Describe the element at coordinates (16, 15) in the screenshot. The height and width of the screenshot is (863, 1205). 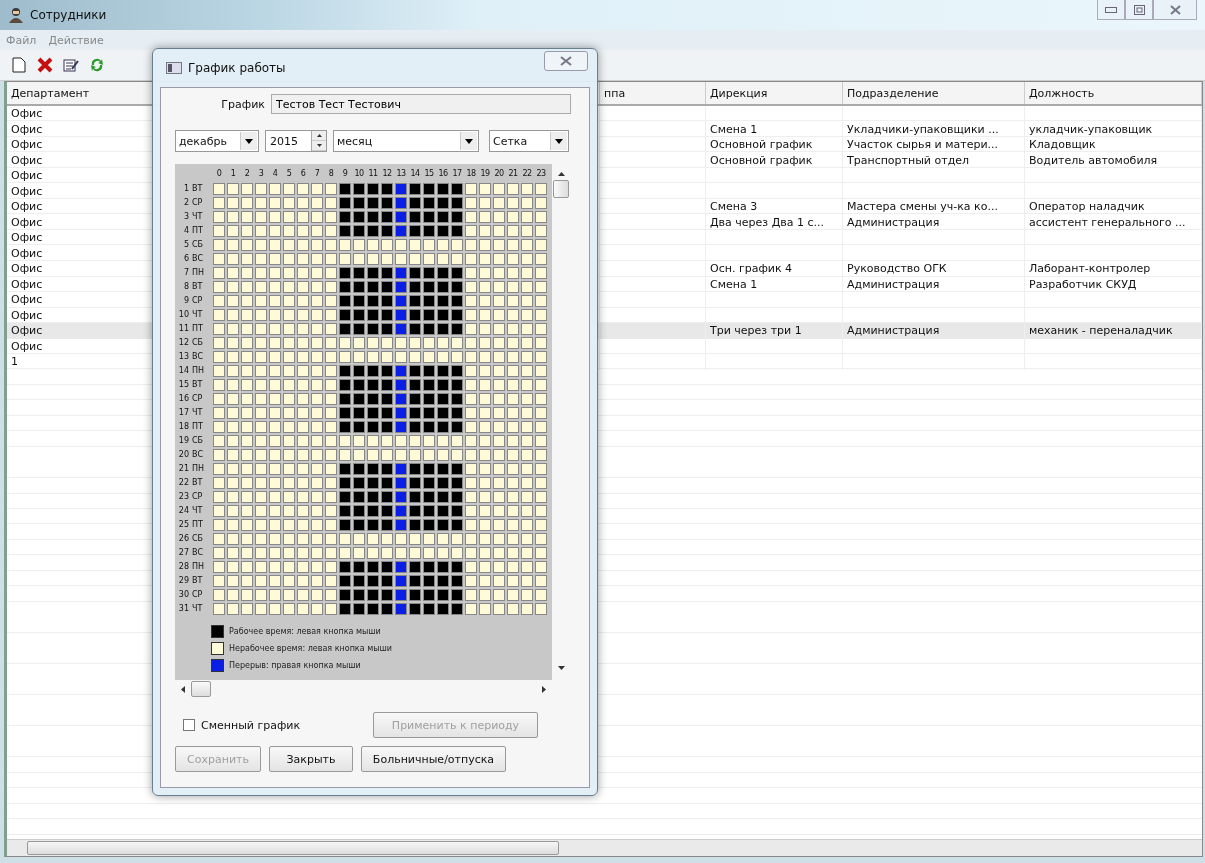
I see `person-icon` at that location.